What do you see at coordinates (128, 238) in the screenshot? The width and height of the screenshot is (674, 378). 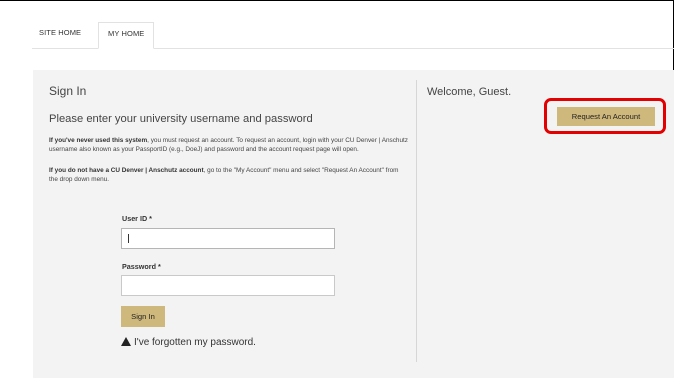 I see `text-caret` at bounding box center [128, 238].